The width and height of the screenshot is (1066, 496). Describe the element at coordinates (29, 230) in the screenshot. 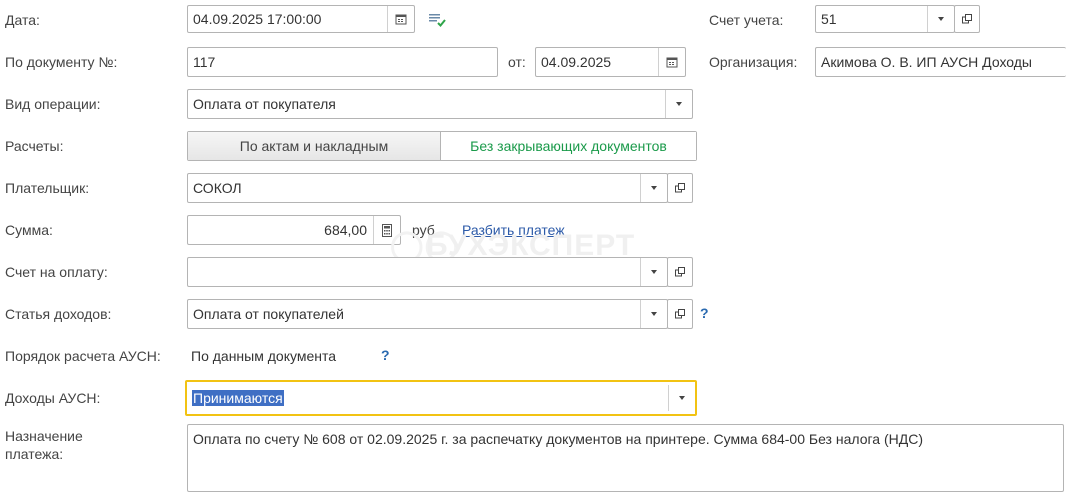

I see `amount-label: Сумма:` at that location.